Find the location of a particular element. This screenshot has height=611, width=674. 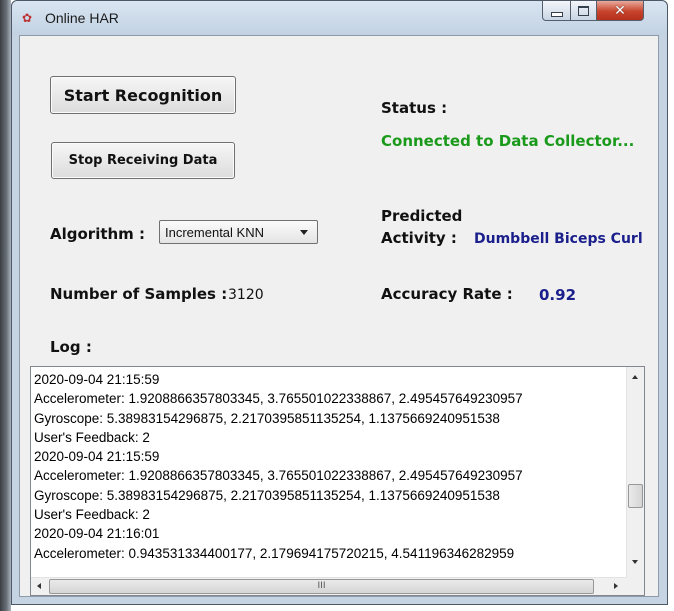

vertical-scroll-thumb is located at coordinates (635, 496).